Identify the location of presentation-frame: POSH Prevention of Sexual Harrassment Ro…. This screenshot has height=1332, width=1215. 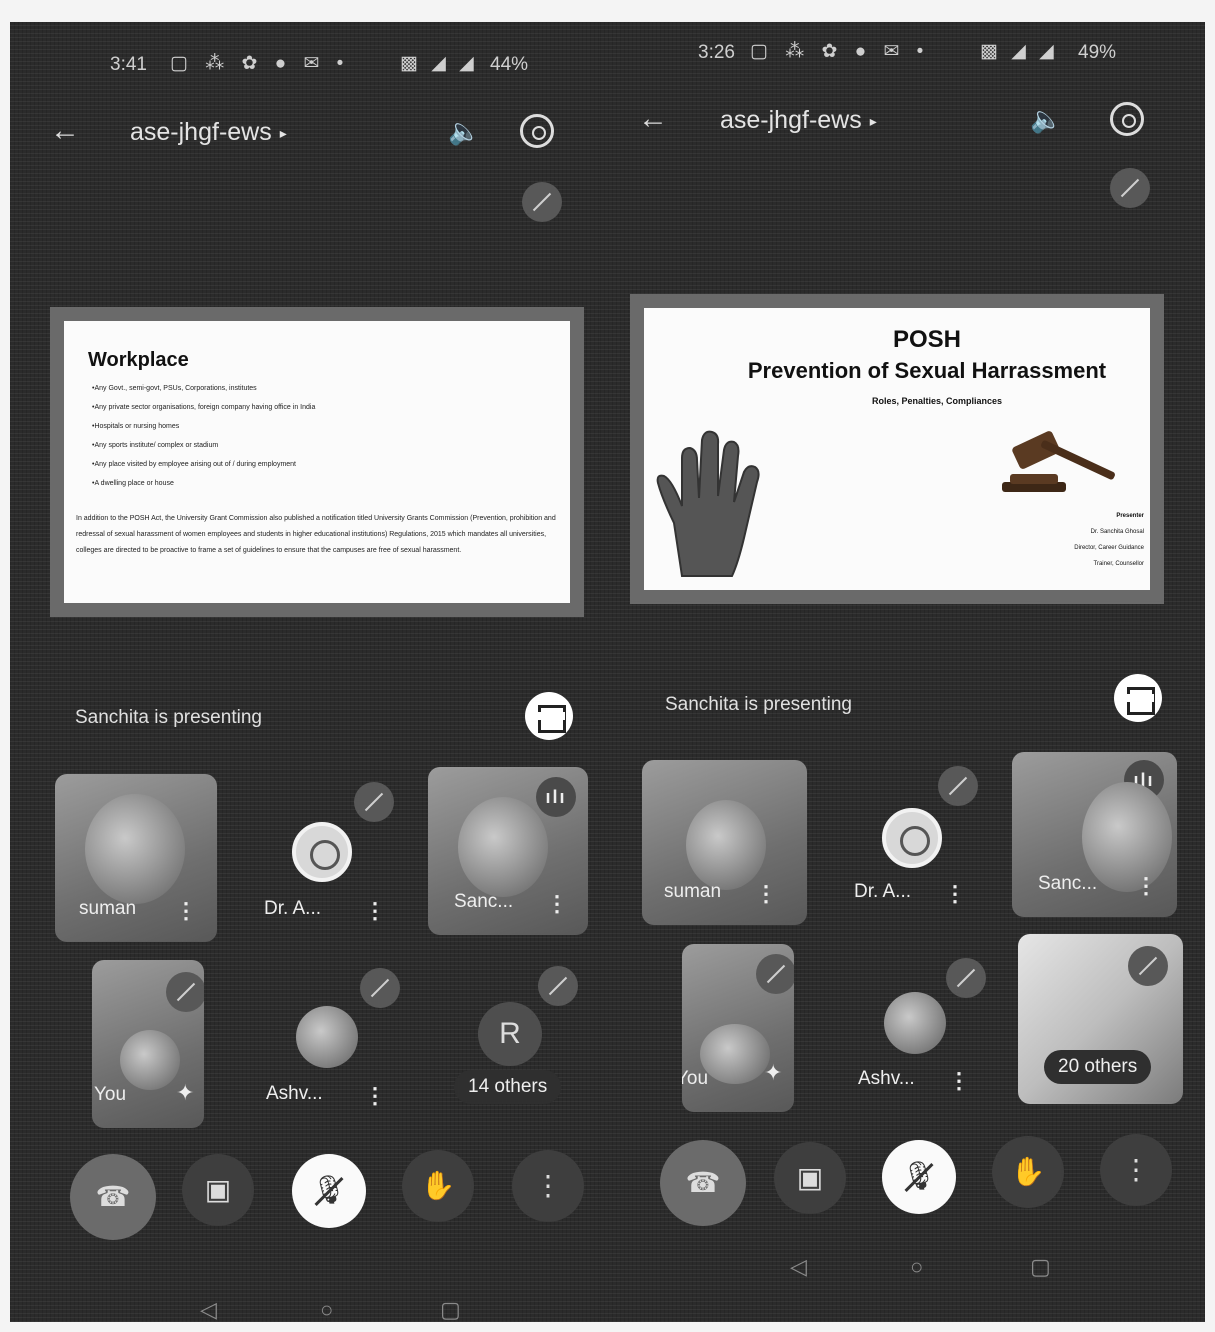
(897, 449).